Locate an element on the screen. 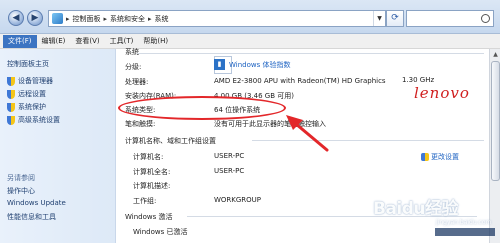 The height and width of the screenshot is (243, 500). sidebar-item-label: 远程设置 is located at coordinates (32, 94).